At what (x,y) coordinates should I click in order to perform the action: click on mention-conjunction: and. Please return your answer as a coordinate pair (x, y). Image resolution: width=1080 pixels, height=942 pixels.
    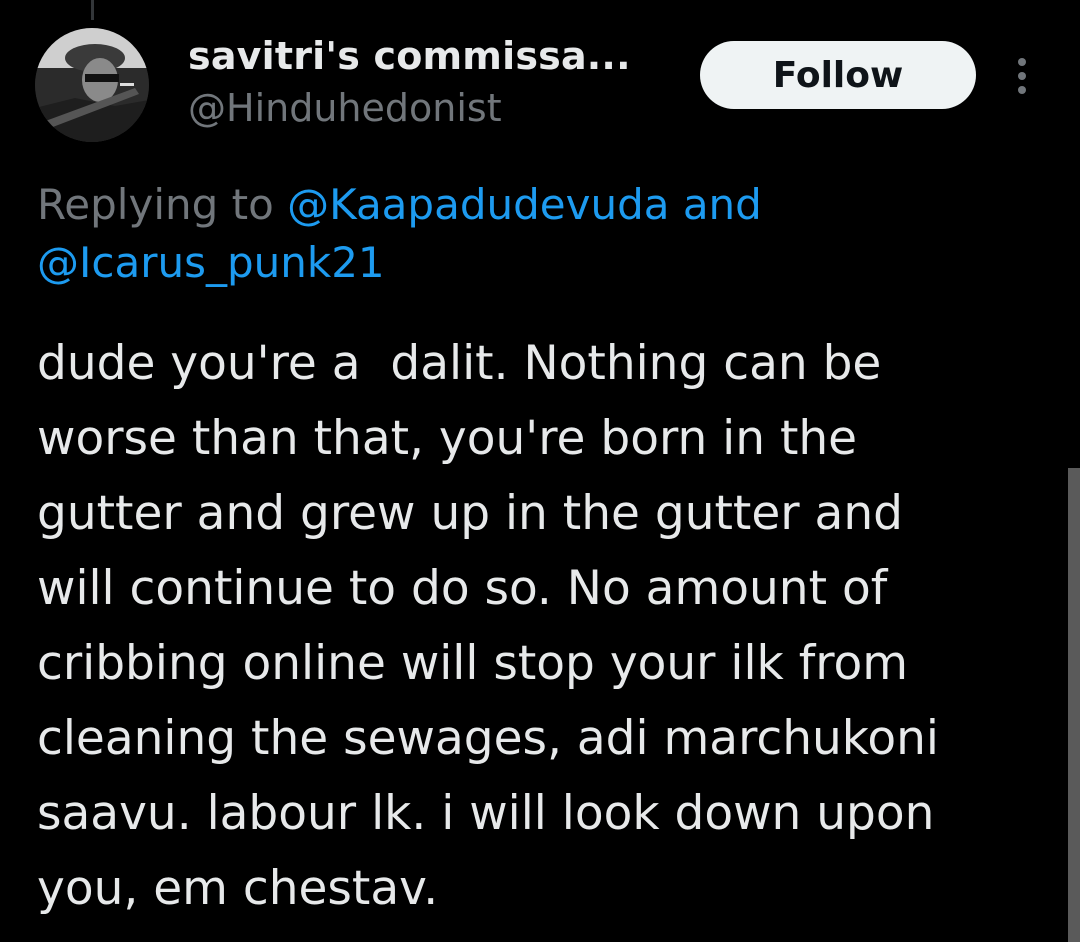
    Looking at the image, I should click on (715, 204).